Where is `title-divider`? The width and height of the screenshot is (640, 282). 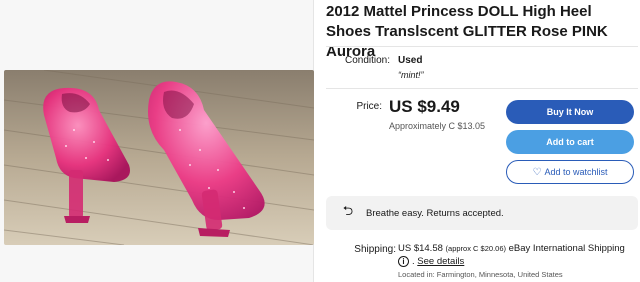 title-divider is located at coordinates (482, 46).